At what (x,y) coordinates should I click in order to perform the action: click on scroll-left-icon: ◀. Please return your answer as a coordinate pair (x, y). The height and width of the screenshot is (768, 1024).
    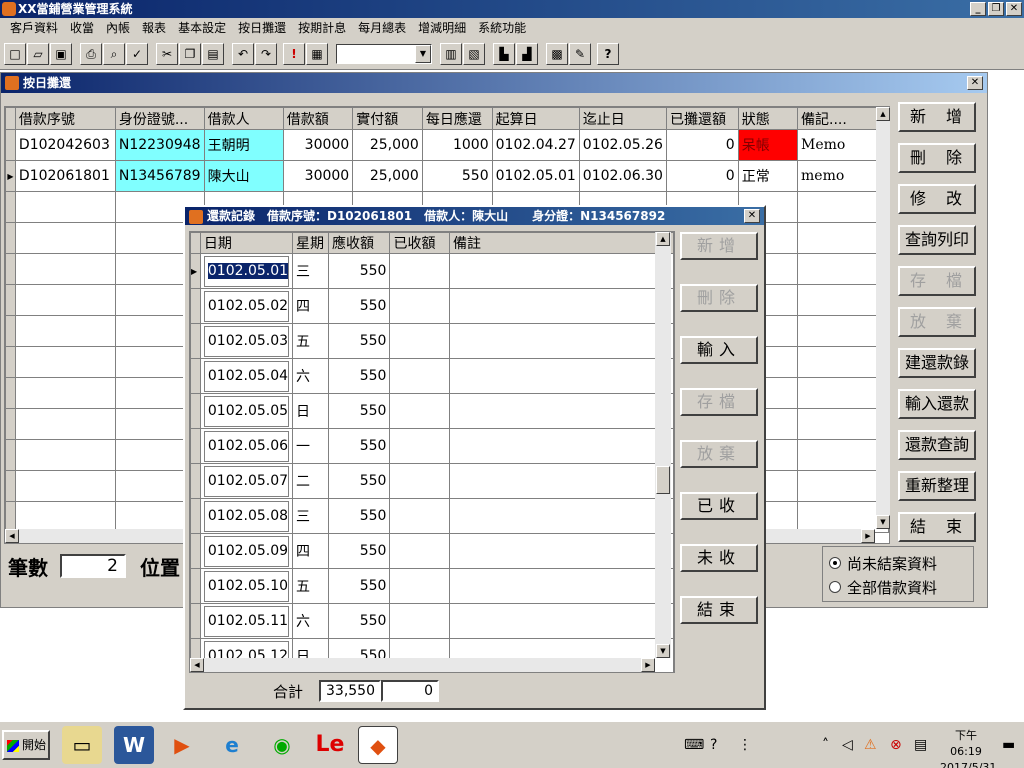
    Looking at the image, I should click on (12, 536).